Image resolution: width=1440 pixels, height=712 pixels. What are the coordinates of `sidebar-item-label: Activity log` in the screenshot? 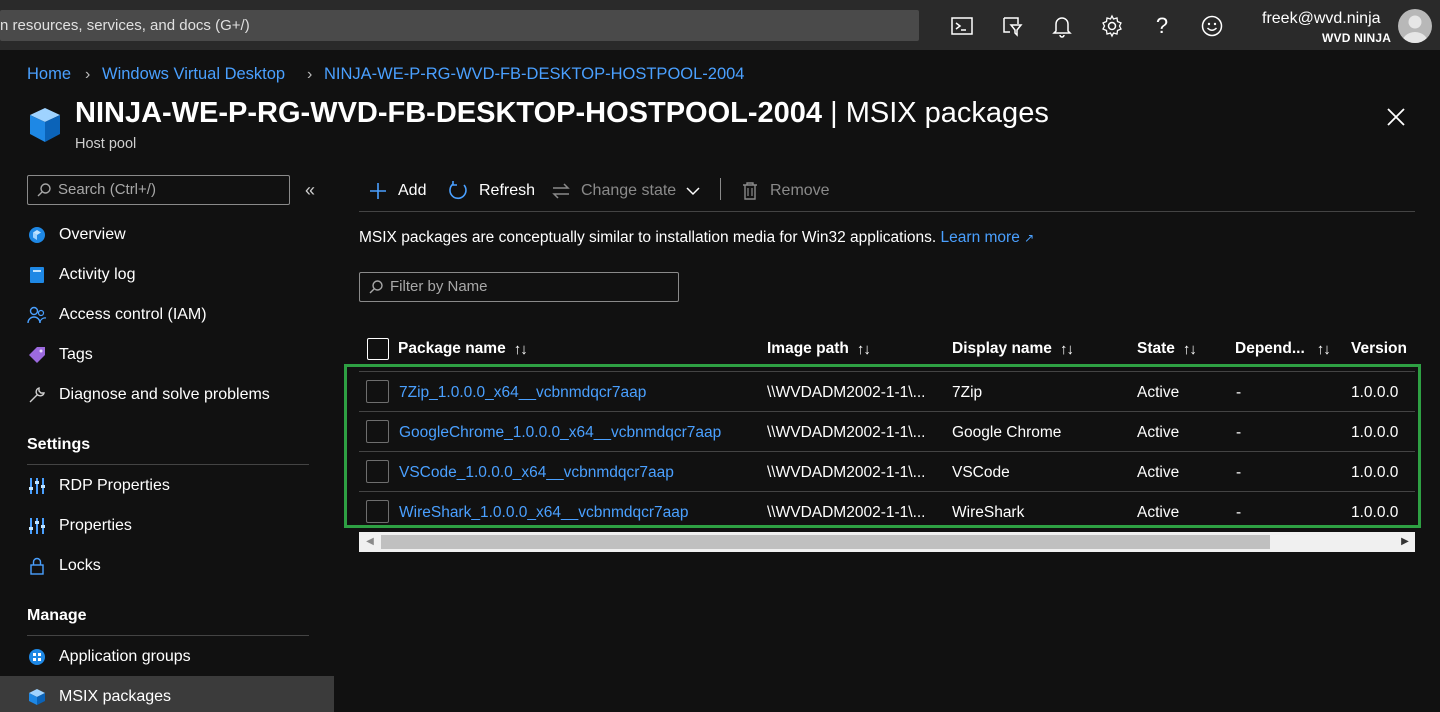 It's located at (97, 274).